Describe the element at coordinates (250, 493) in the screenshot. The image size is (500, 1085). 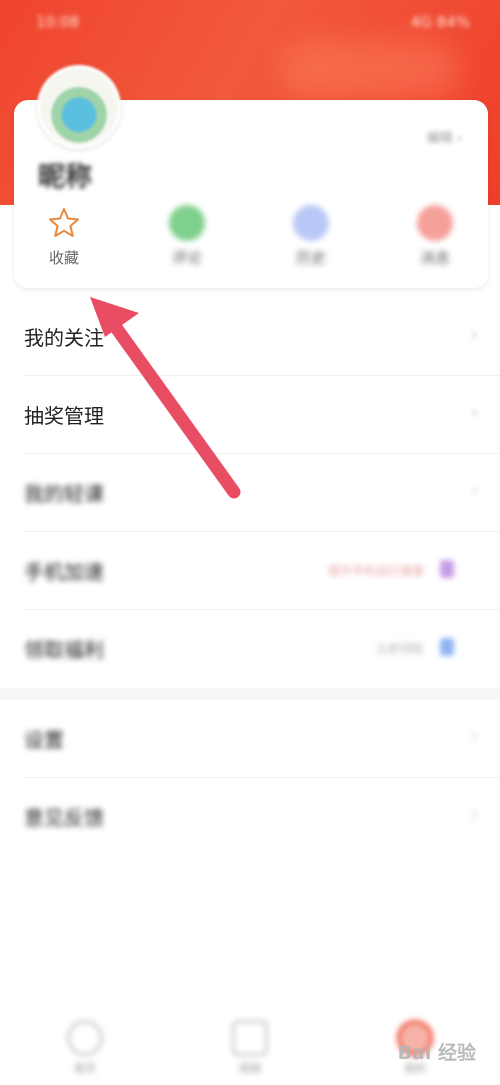
I see `menu-item-my-courses: 我的轻课 ›` at that location.